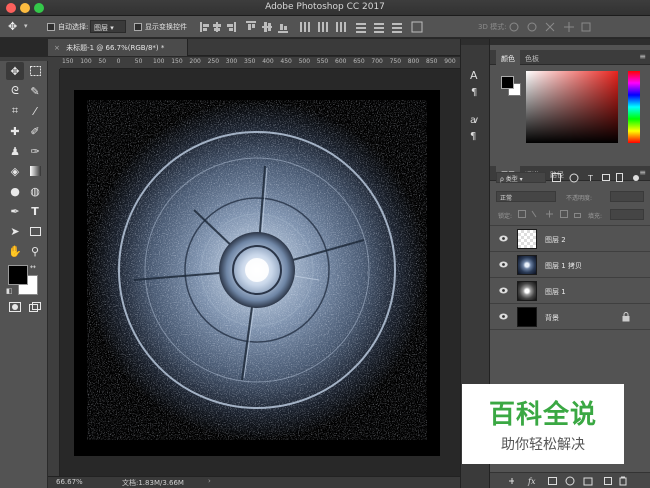 The height and width of the screenshot is (488, 650). Describe the element at coordinates (15, 231) in the screenshot. I see `path-select-tool-icon: ➤` at that location.